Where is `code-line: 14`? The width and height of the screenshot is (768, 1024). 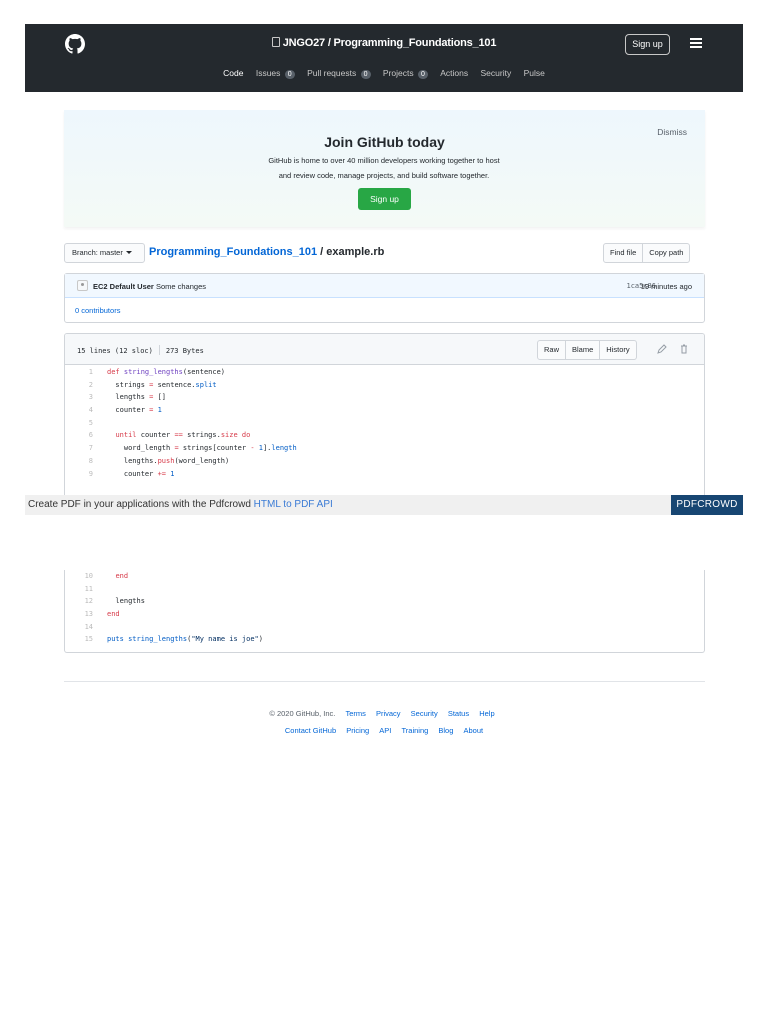
code-line: 14 is located at coordinates (88, 626).